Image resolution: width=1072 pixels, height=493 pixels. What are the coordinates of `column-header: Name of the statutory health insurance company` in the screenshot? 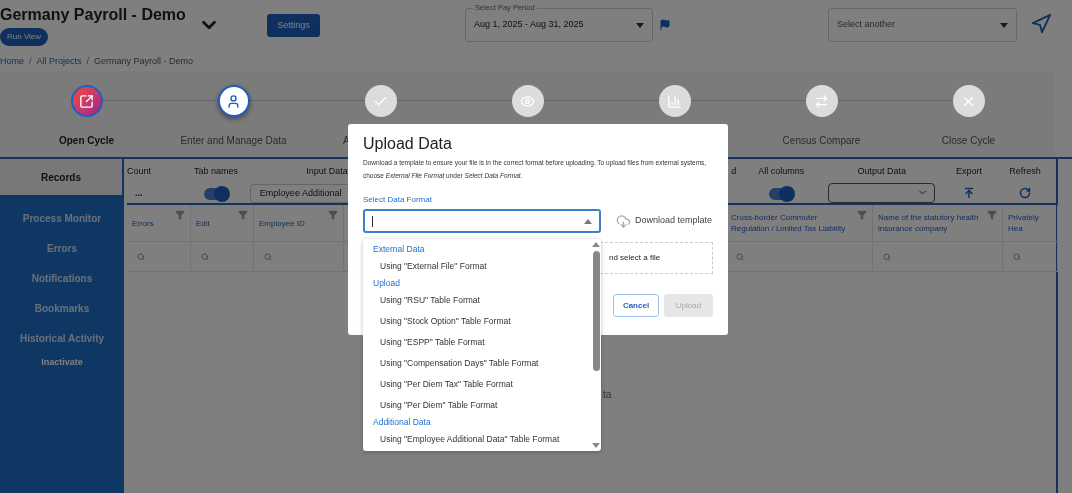 It's located at (931, 223).